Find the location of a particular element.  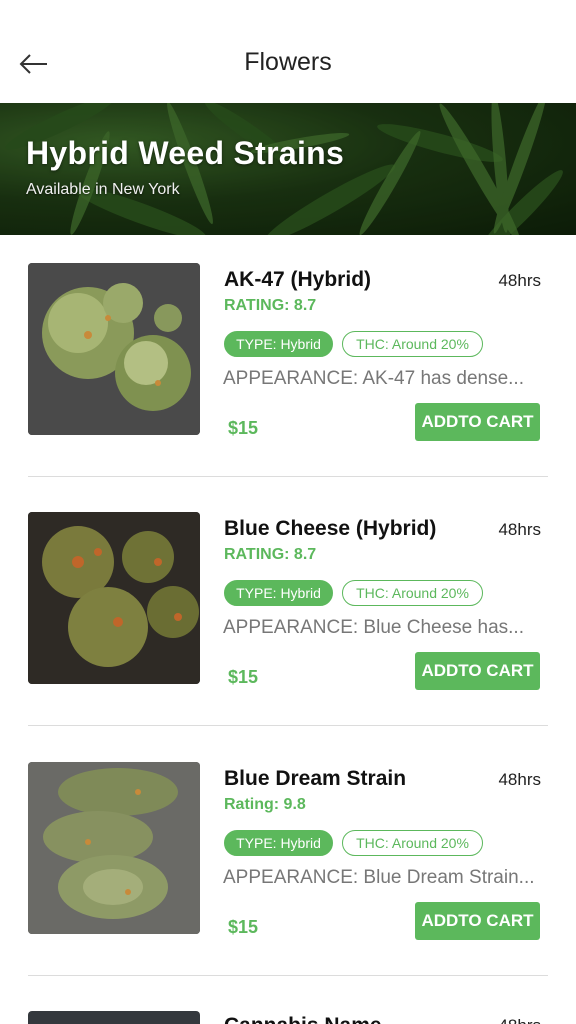

page-title: Flowers is located at coordinates (288, 62).